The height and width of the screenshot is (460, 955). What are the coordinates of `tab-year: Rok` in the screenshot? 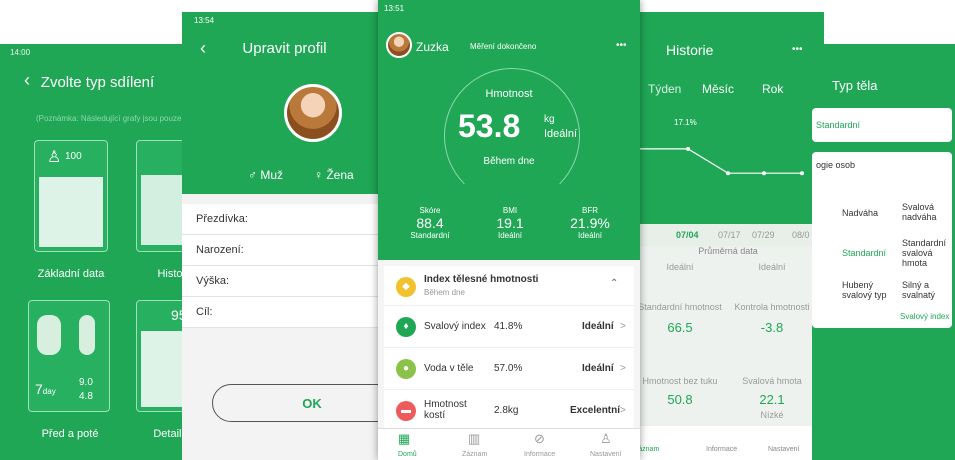 It's located at (772, 89).